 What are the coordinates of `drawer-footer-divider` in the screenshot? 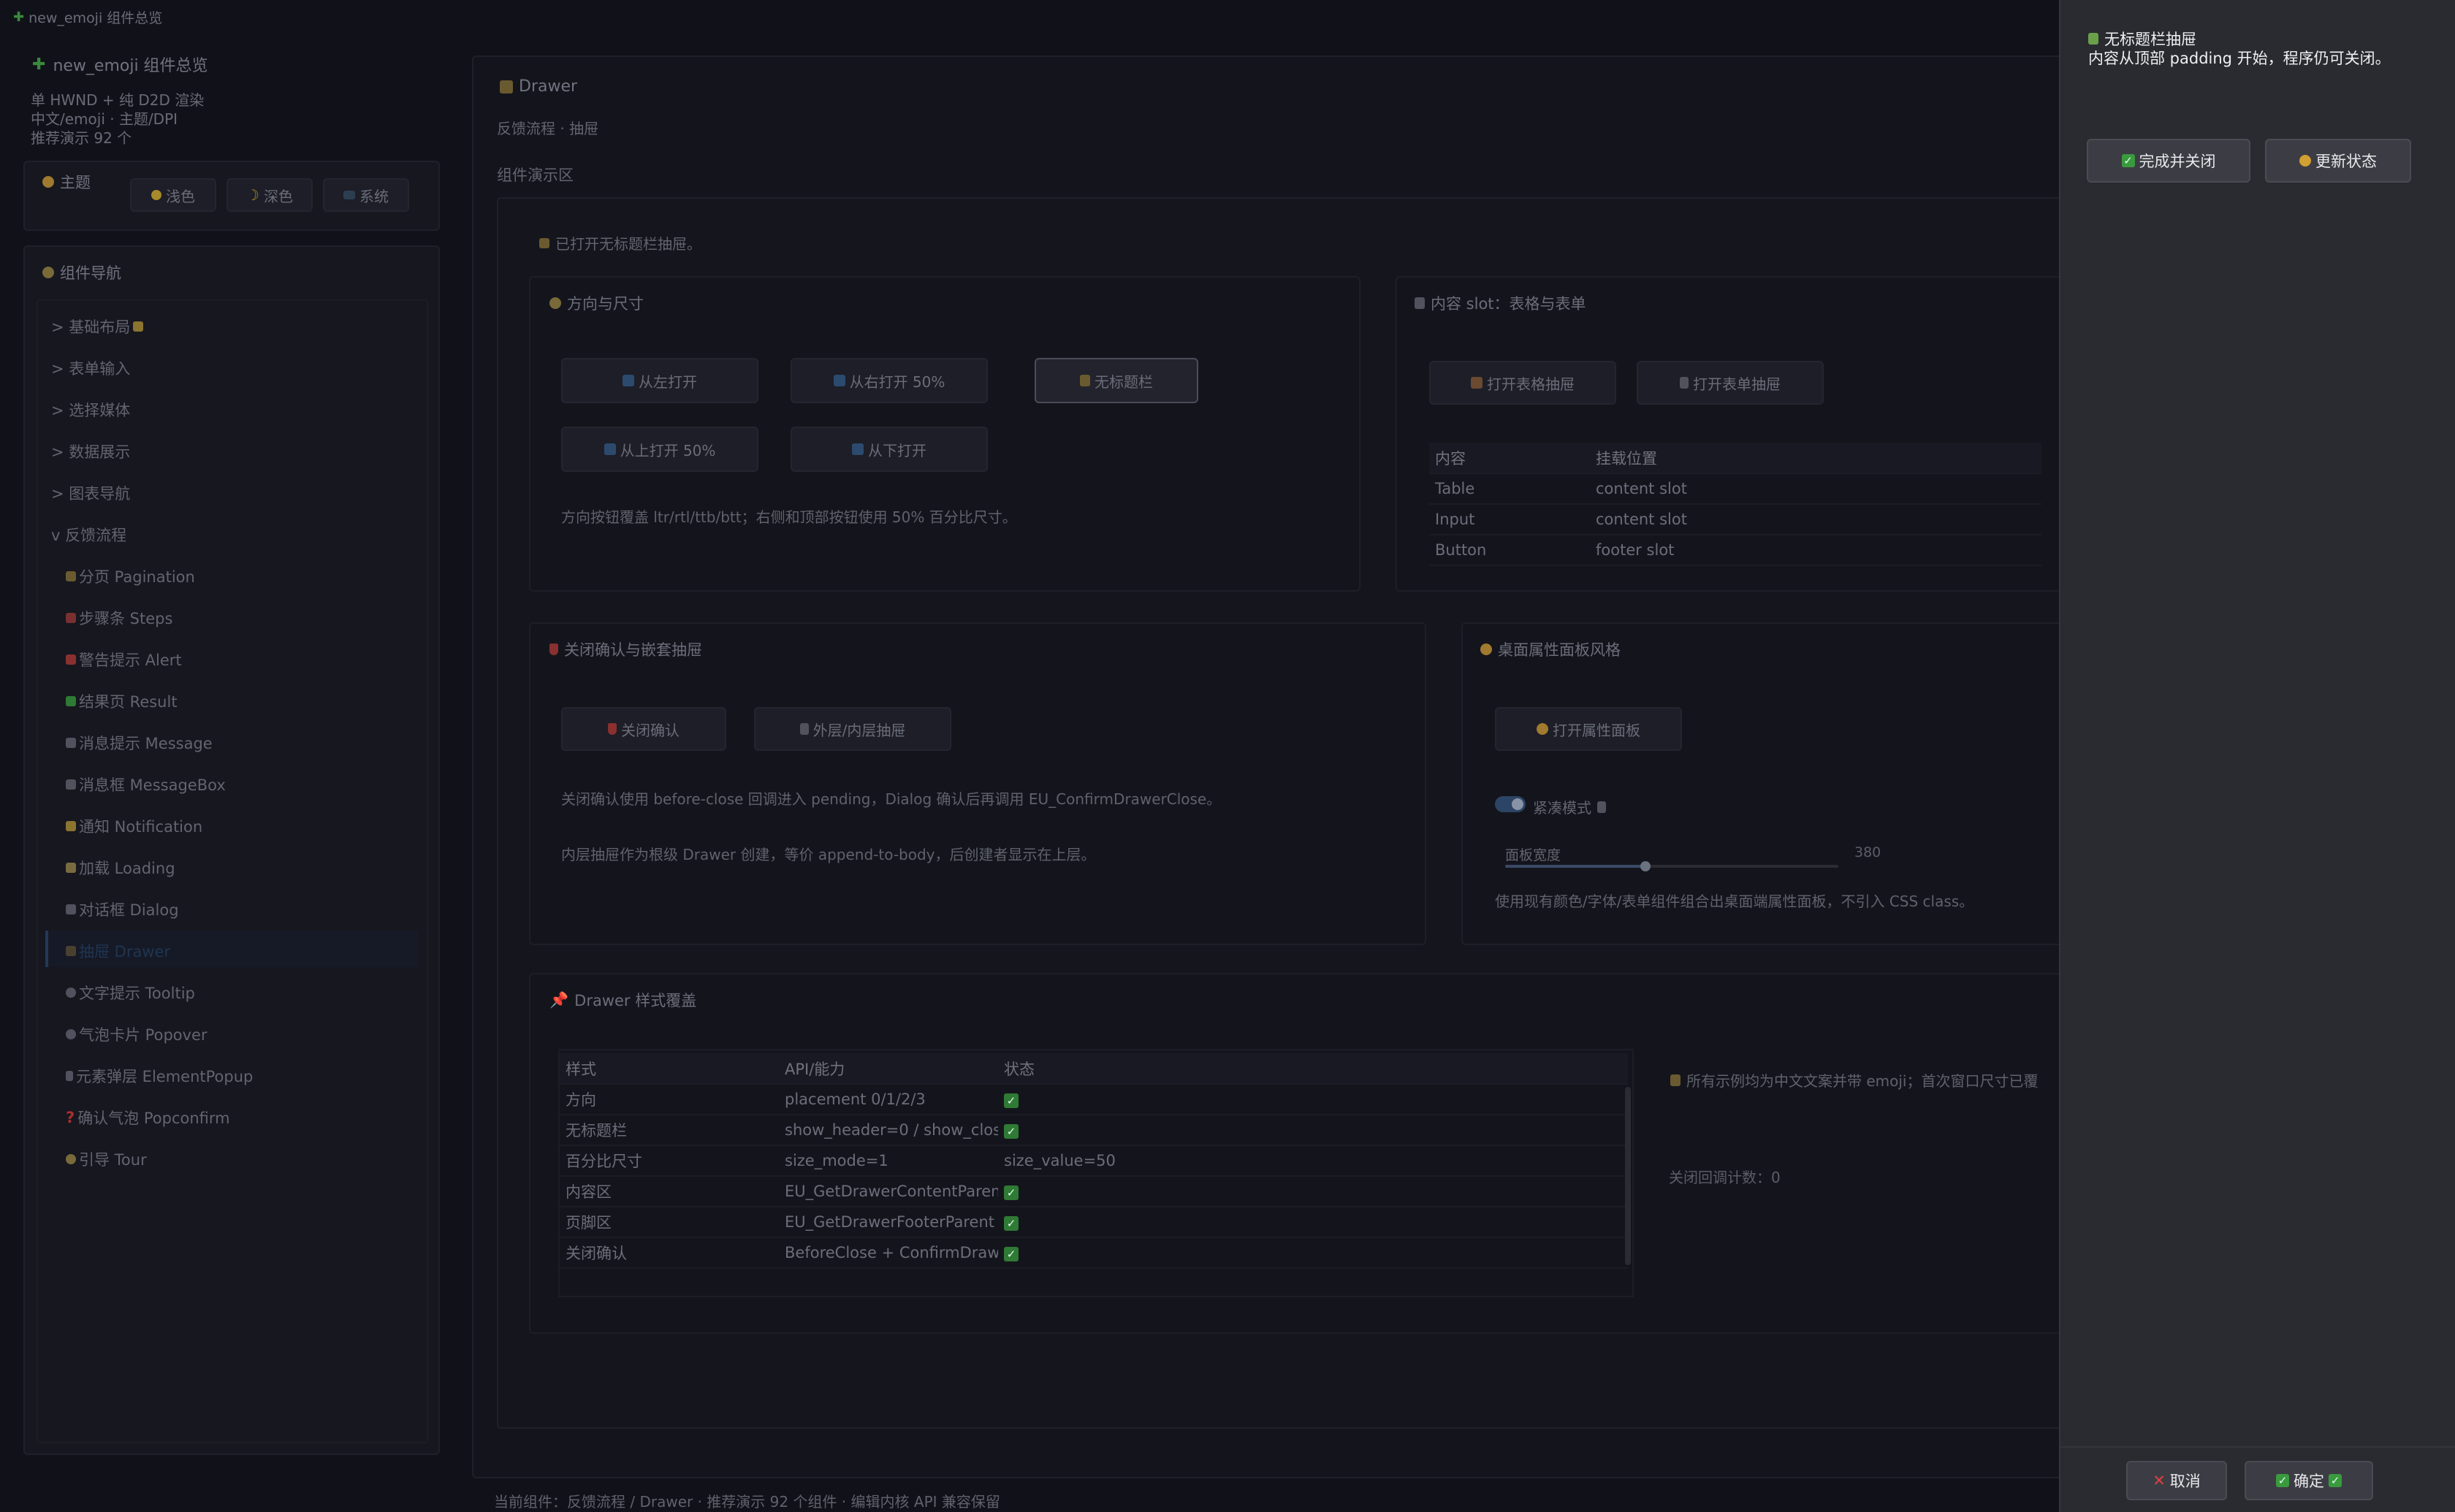 It's located at (2257, 1447).